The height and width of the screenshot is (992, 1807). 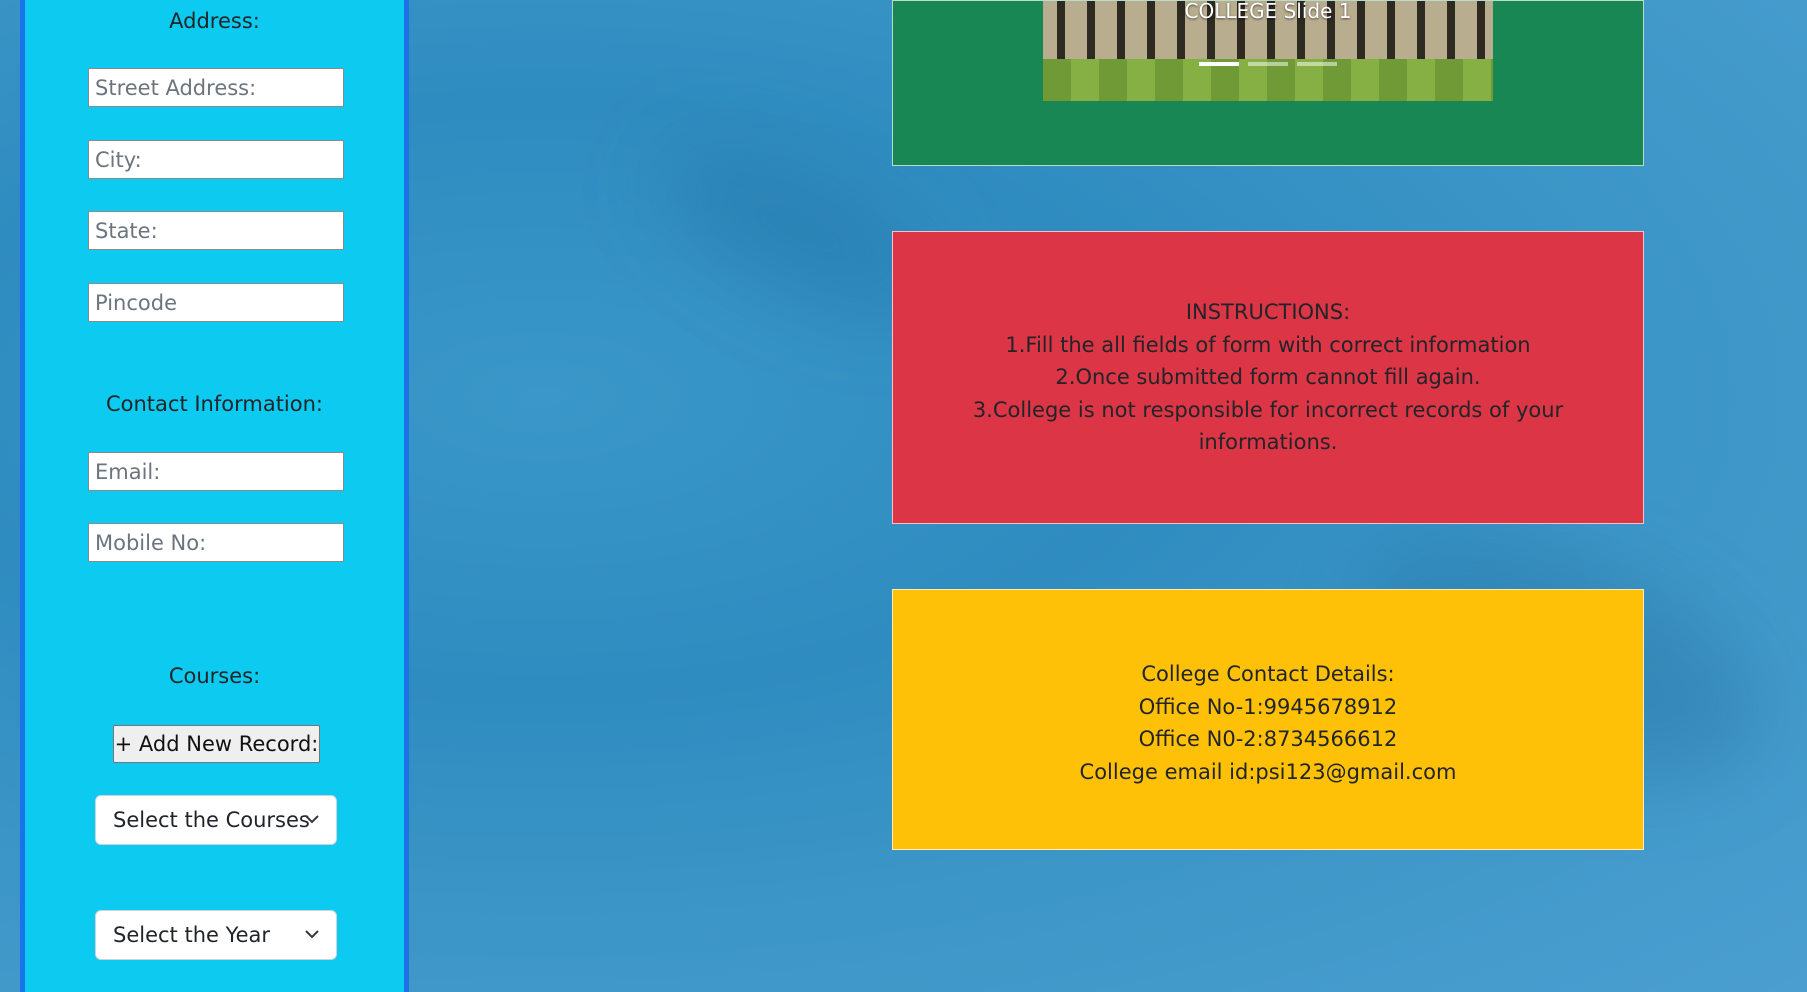 I want to click on instruction-line-2: 2.Once submitted form cannot fill again., so click(x=1268, y=377).